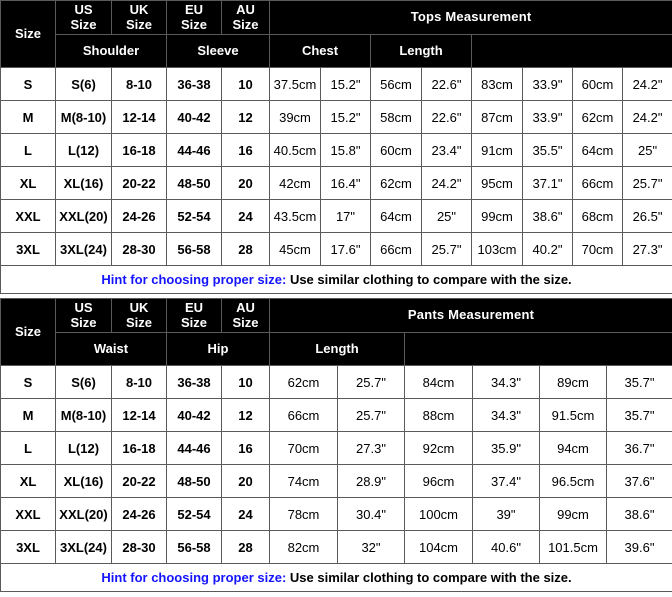  Describe the element at coordinates (497, 216) in the screenshot. I see `tops-r4-m4: 99cm` at that location.